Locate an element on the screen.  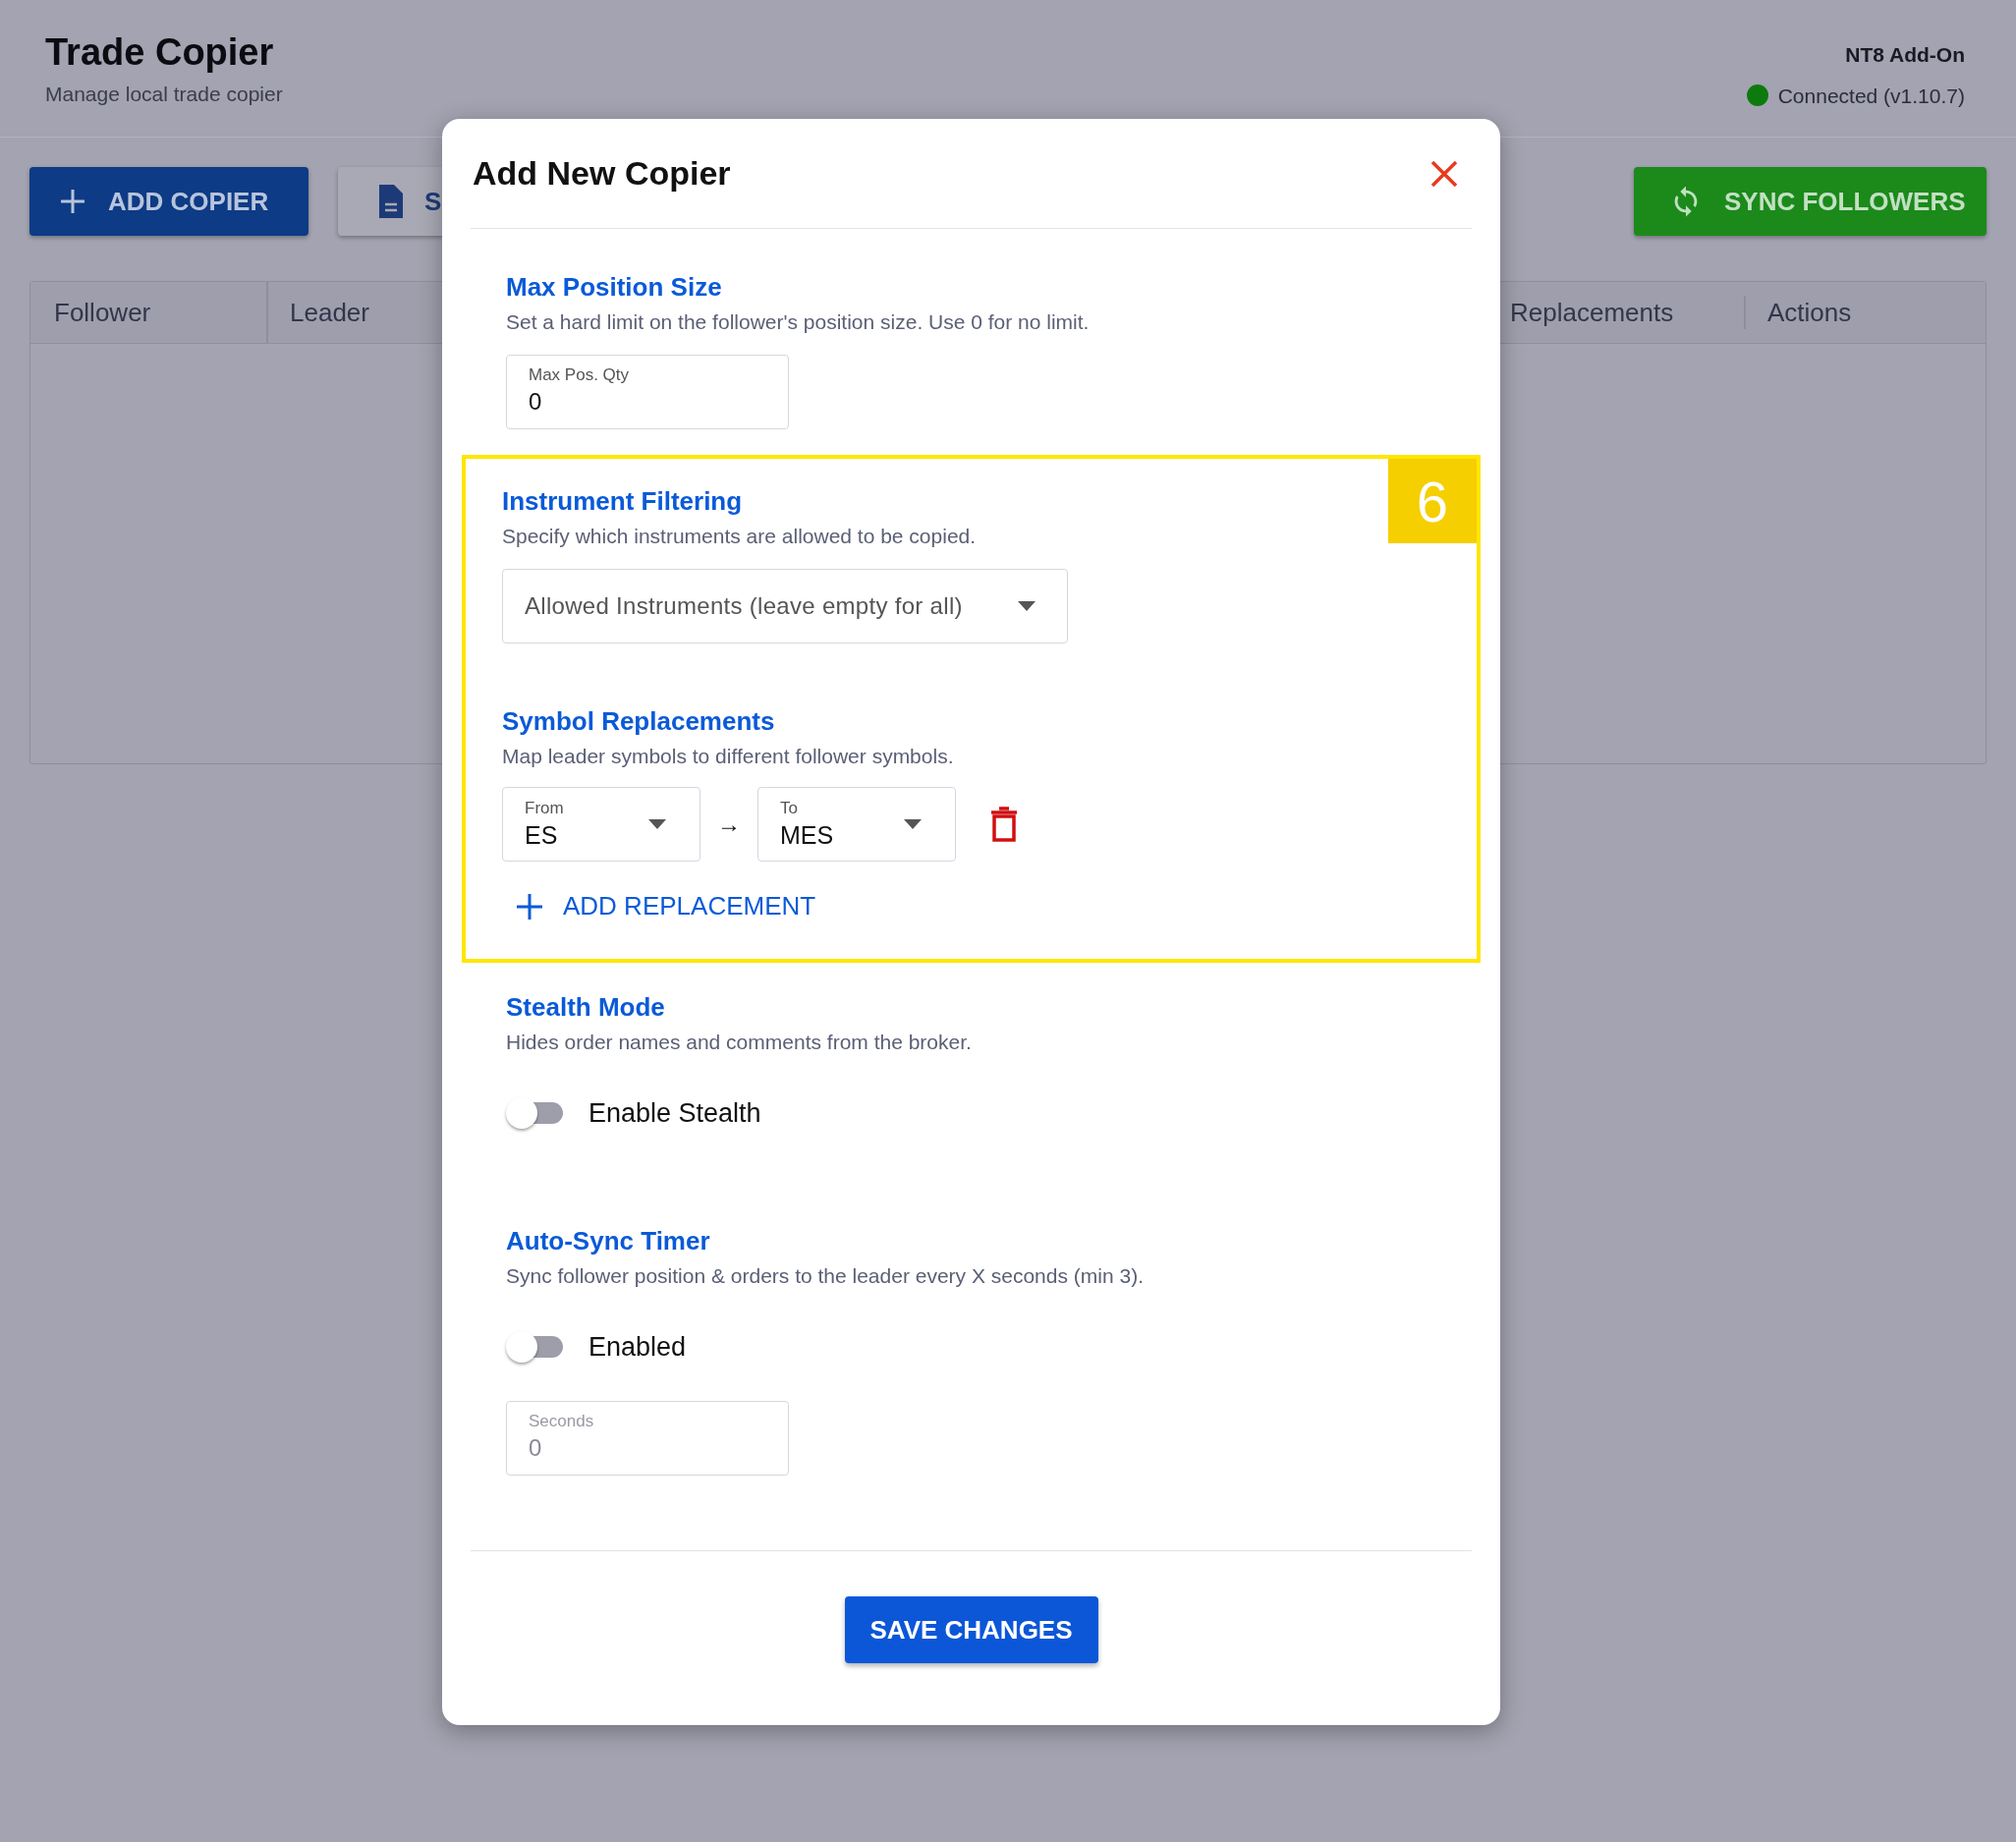
field-label: To is located at coordinates (789, 809).